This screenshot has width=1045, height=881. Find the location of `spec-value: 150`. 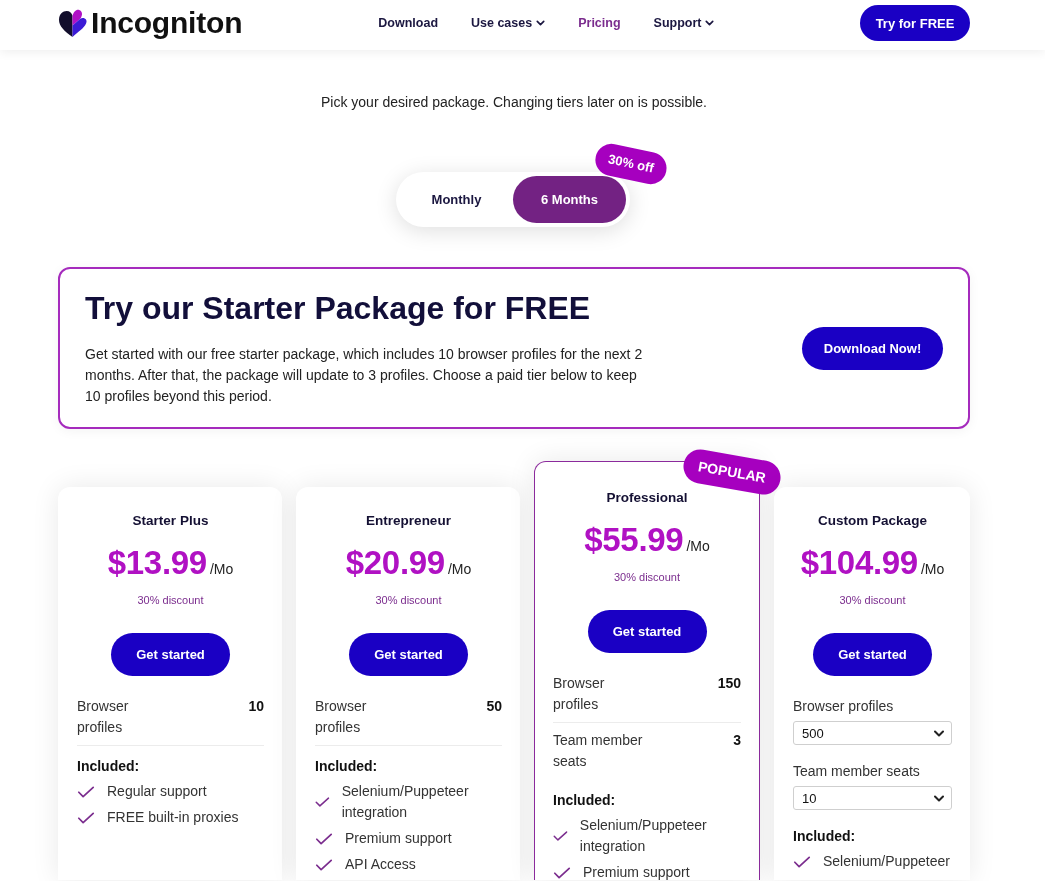

spec-value: 150 is located at coordinates (729, 683).